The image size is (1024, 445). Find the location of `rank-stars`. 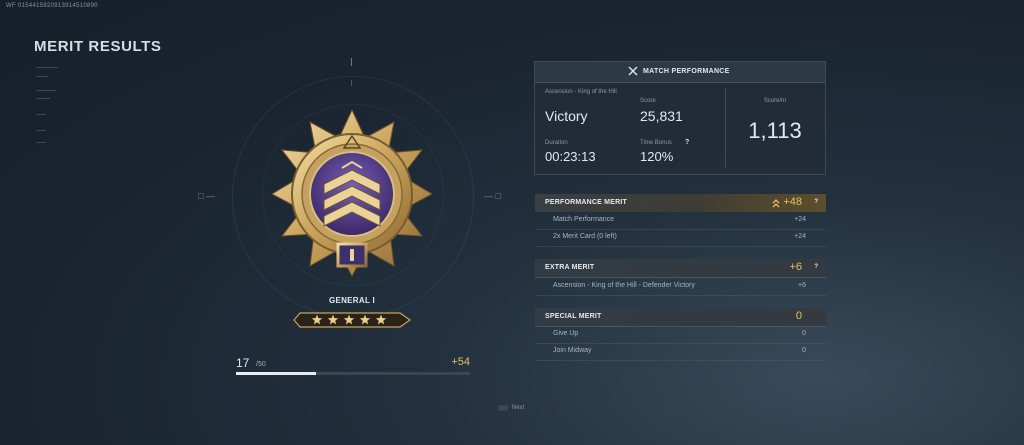

rank-stars is located at coordinates (352, 320).